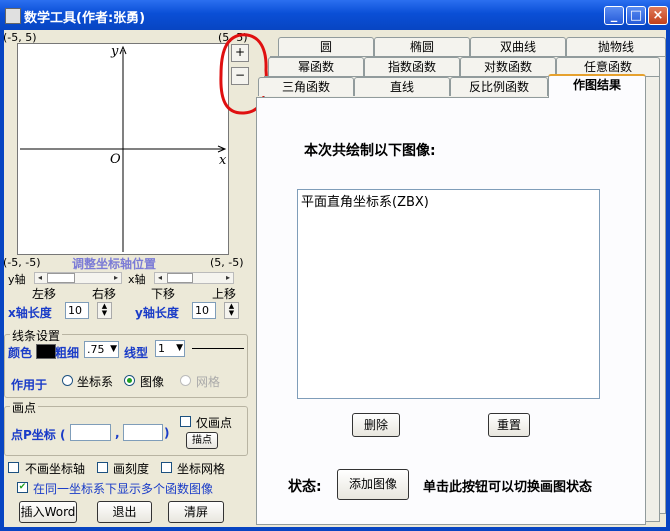  Describe the element at coordinates (13, 467) in the screenshot. I see `no-axes-checkbox` at that location.